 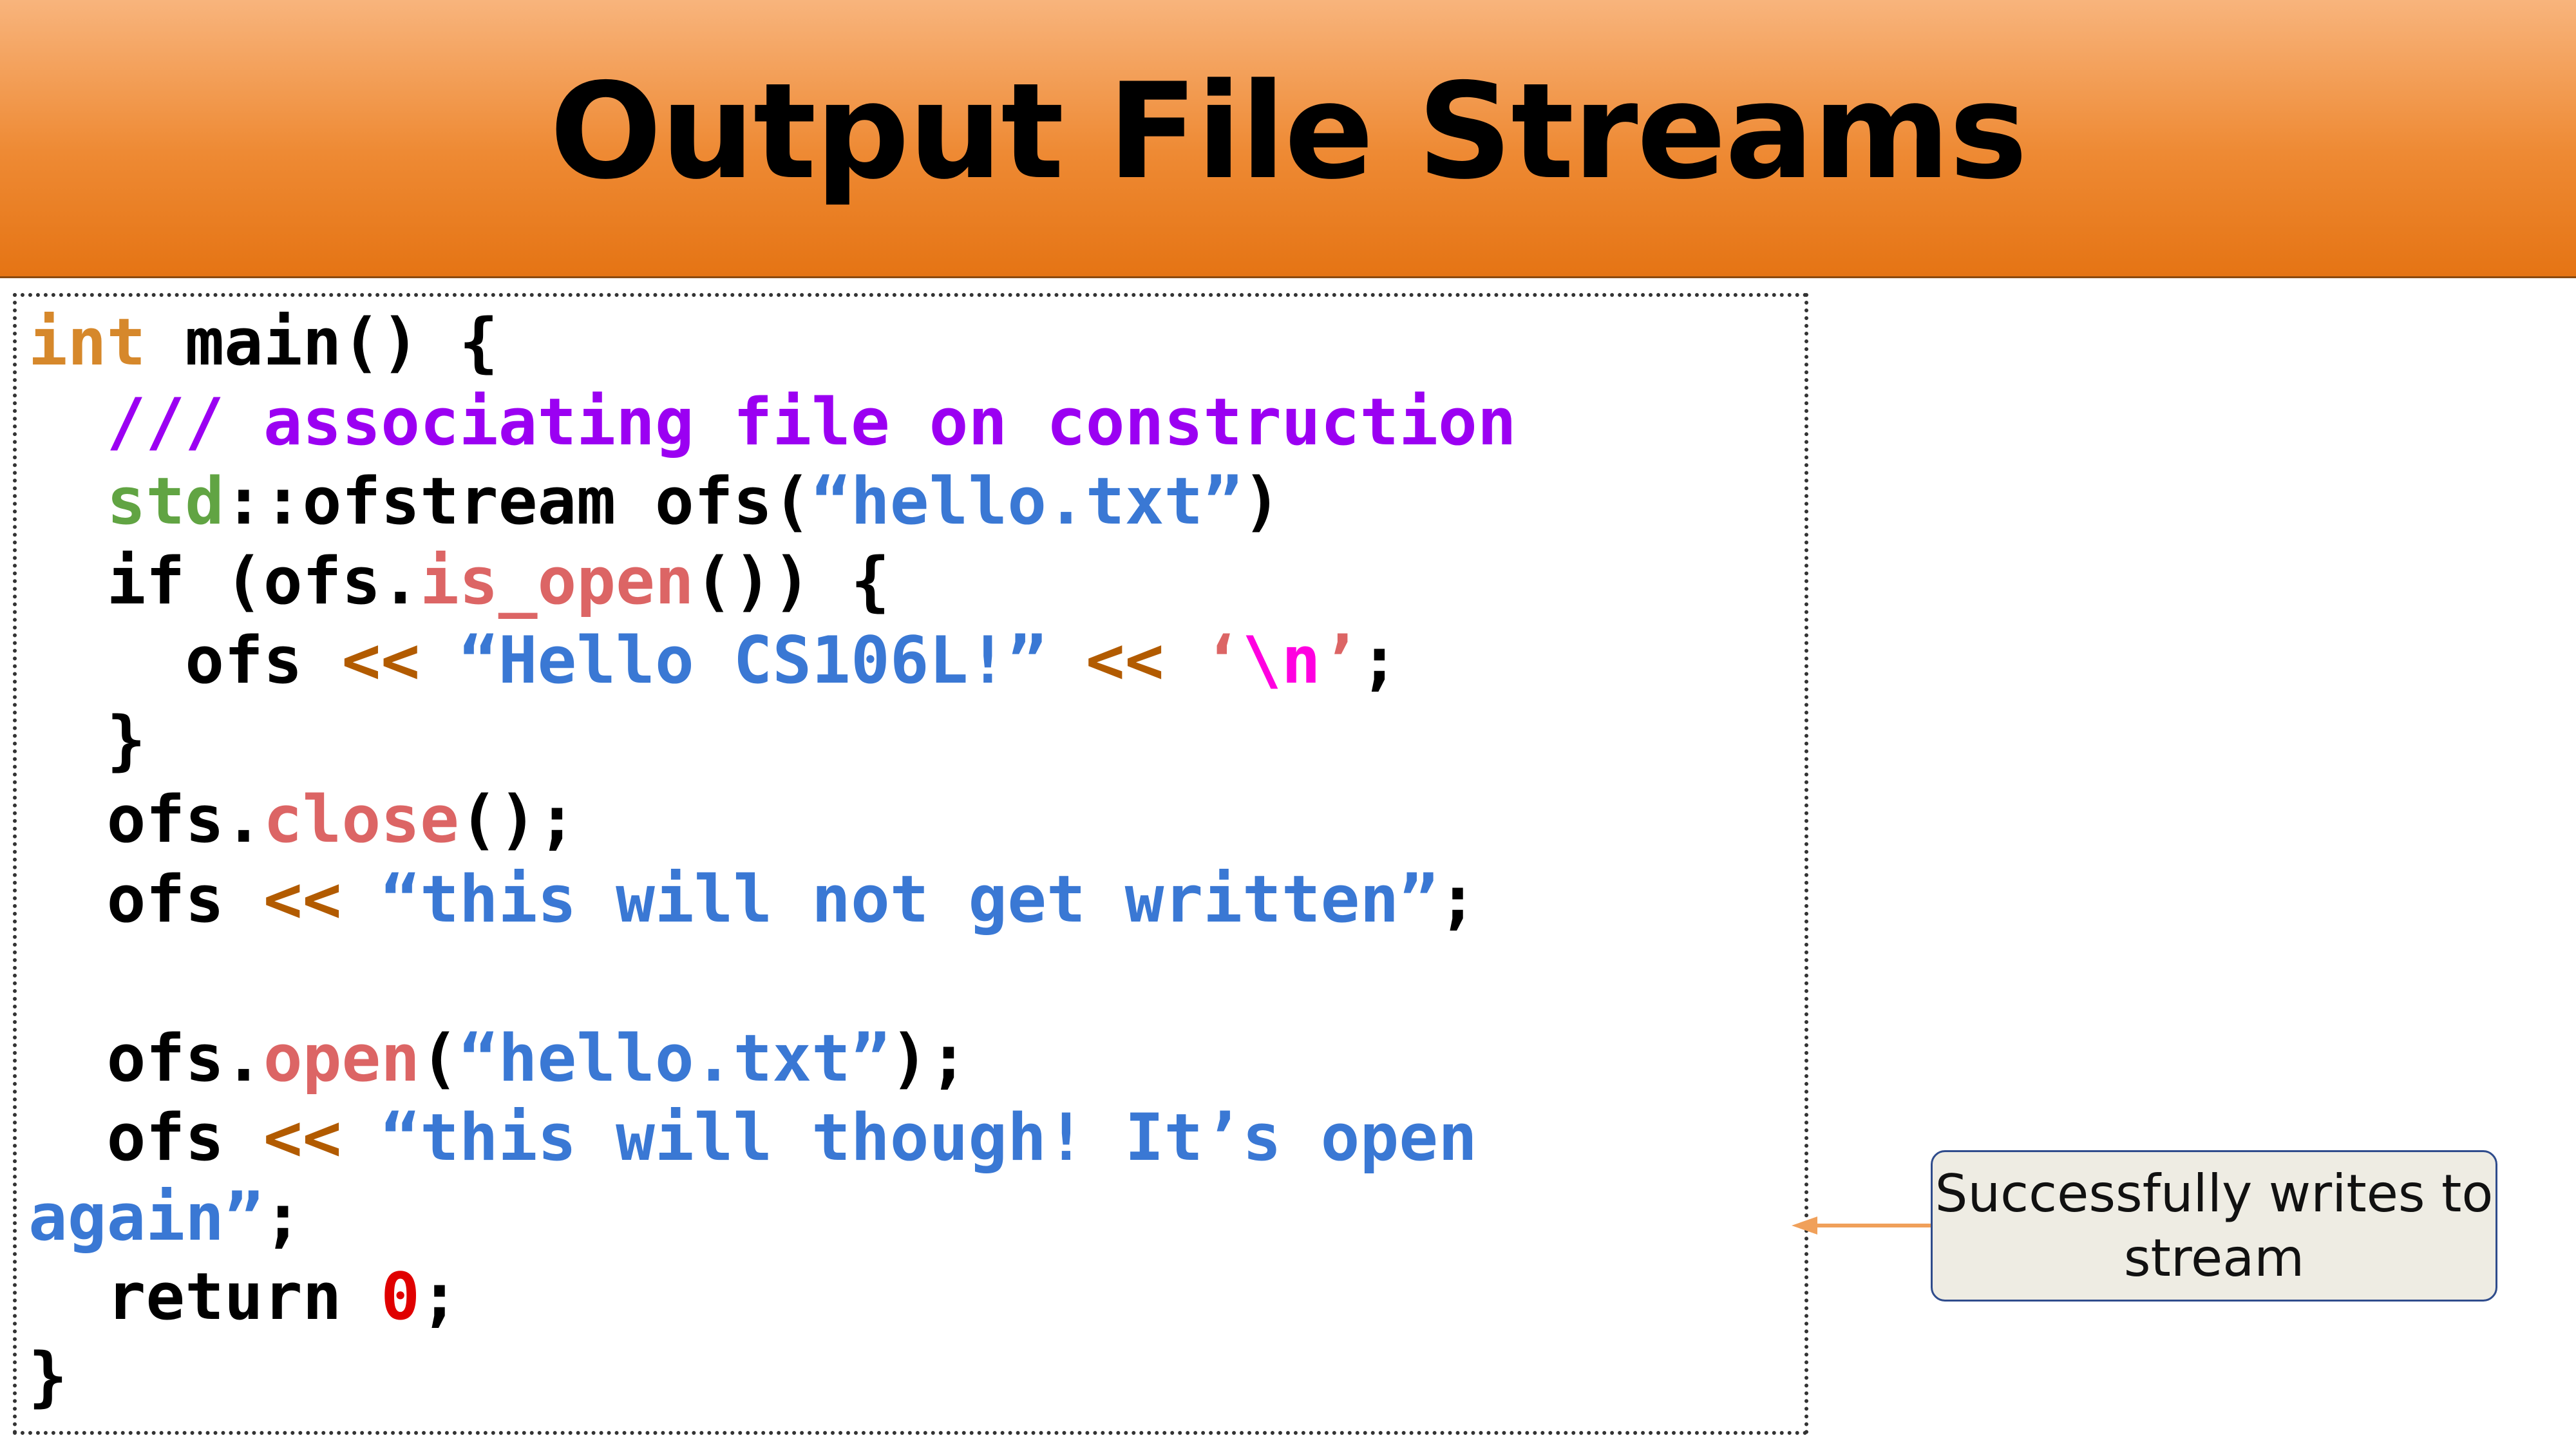 I want to click on code-token: open, so click(x=342, y=1058).